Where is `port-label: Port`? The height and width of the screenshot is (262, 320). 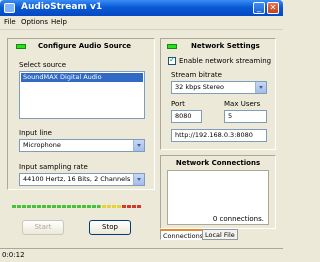
port-label: Port is located at coordinates (178, 104).